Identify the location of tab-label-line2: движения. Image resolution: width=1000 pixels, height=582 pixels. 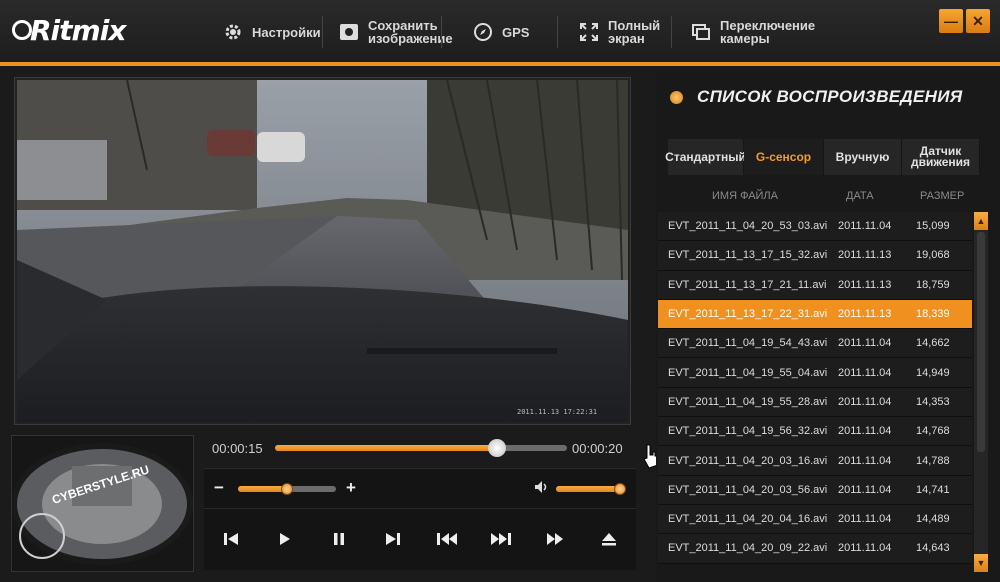
(940, 162).